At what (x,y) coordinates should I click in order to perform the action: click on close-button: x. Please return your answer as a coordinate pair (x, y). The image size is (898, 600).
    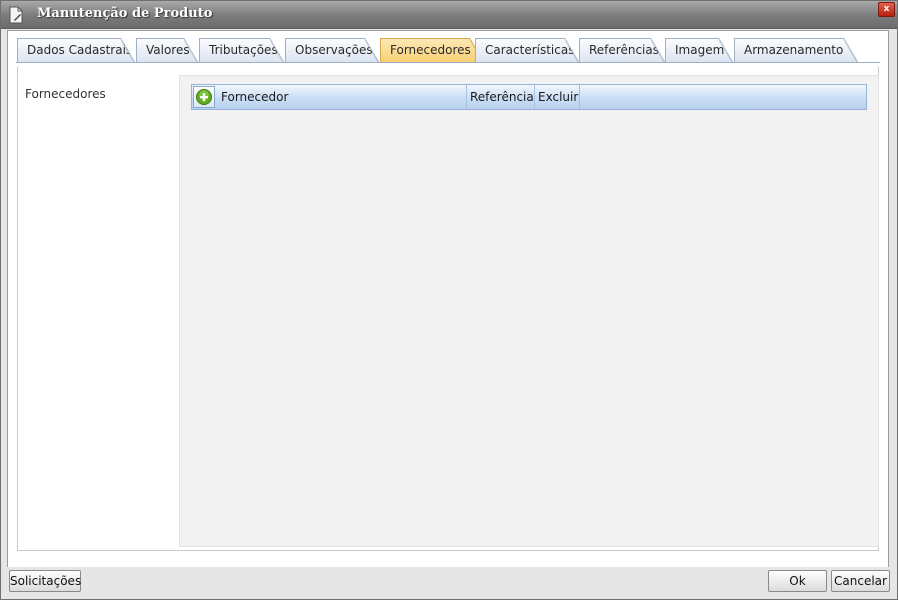
    Looking at the image, I should click on (886, 9).